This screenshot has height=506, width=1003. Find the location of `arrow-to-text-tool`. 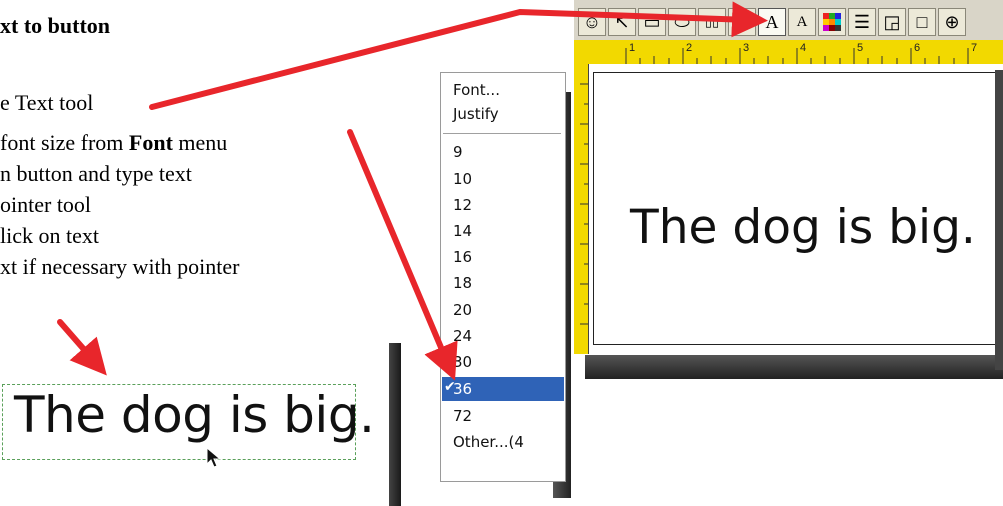

arrow-to-text-tool is located at coordinates (458, 55).